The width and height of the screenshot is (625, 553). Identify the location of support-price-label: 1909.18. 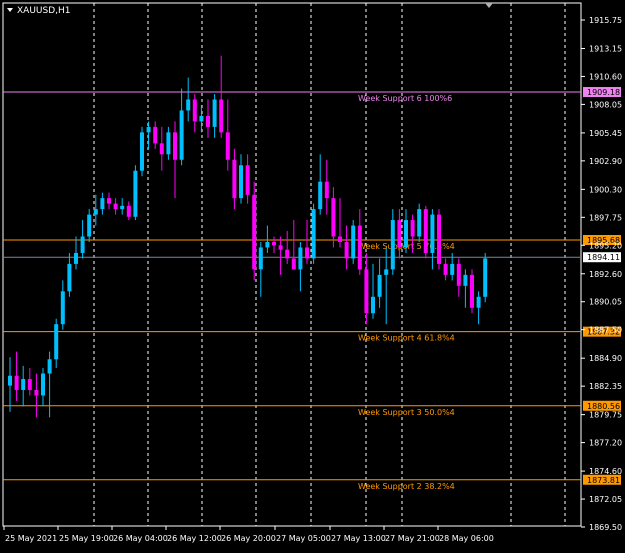
(603, 92).